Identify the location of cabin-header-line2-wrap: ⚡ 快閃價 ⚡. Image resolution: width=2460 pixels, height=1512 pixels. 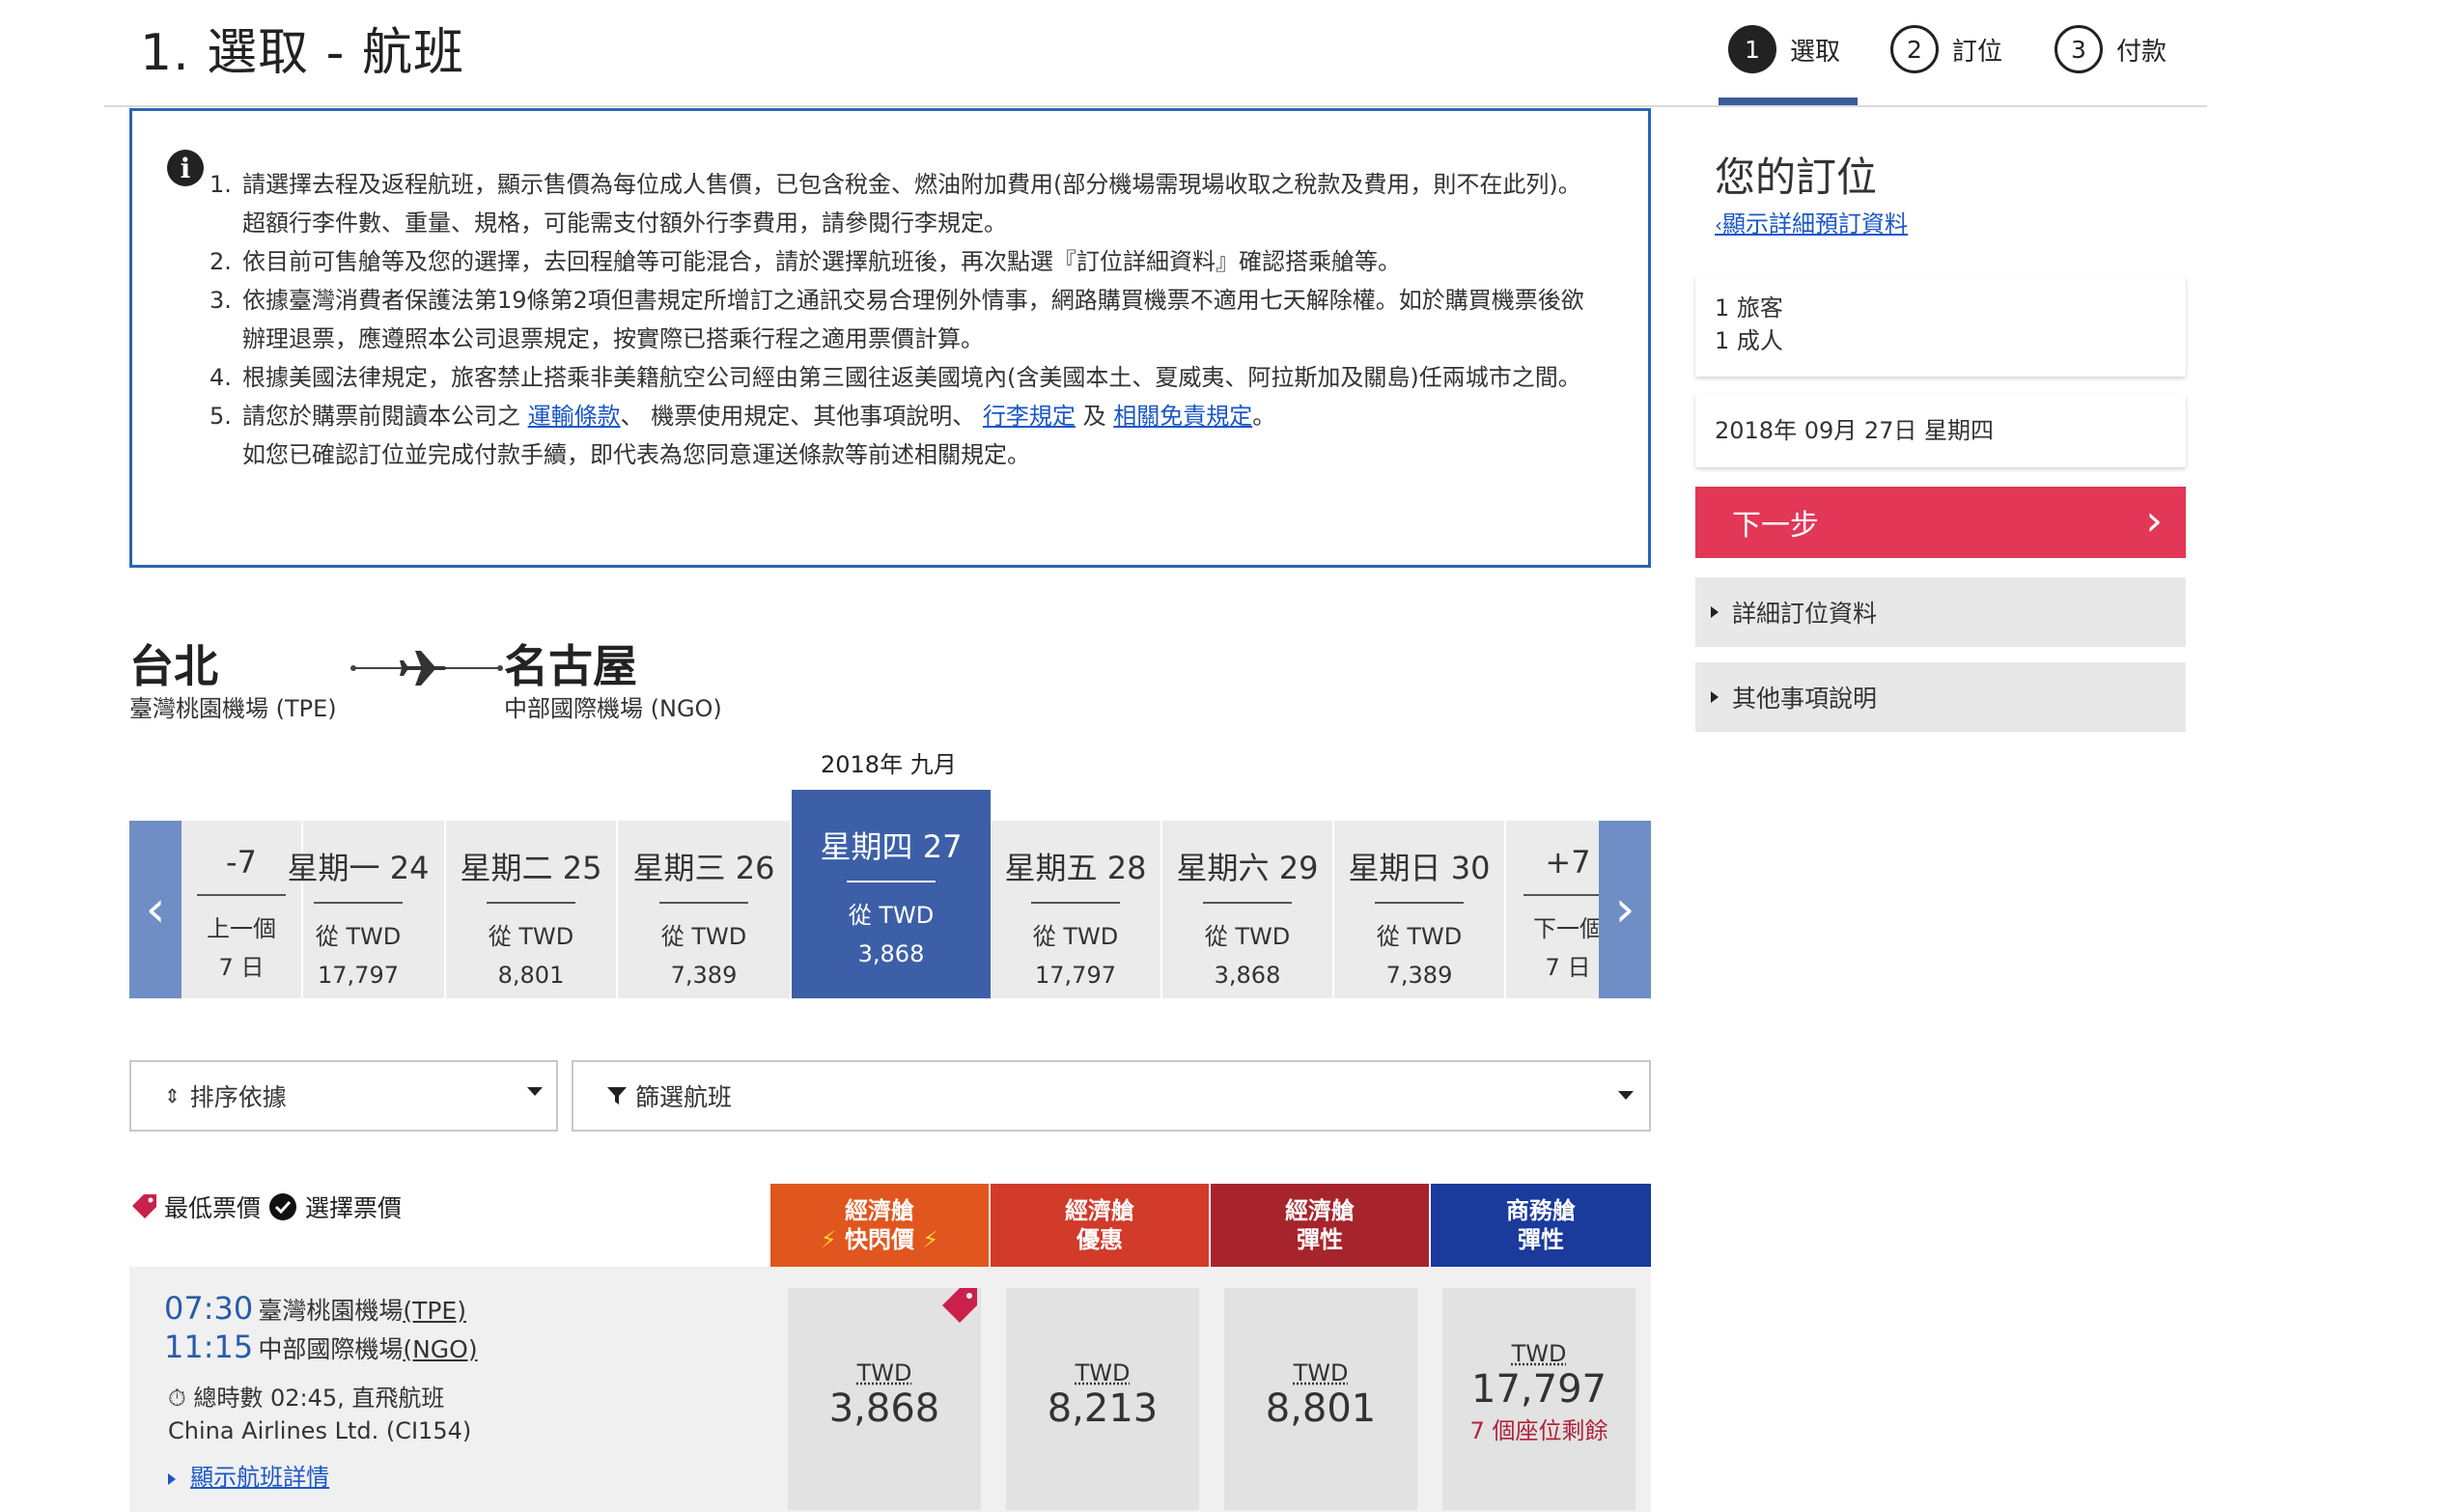
(880, 1240).